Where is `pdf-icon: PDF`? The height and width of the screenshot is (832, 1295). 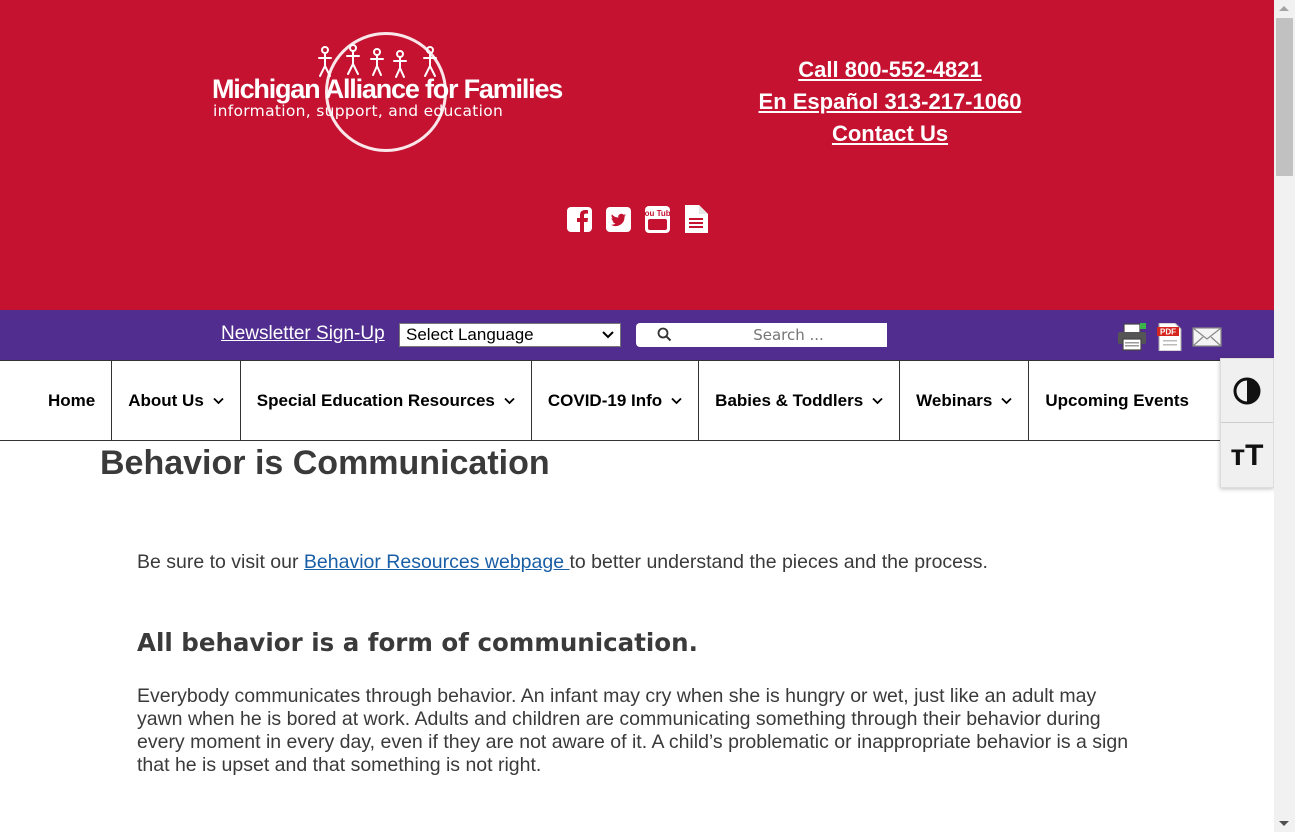 pdf-icon: PDF is located at coordinates (1170, 337).